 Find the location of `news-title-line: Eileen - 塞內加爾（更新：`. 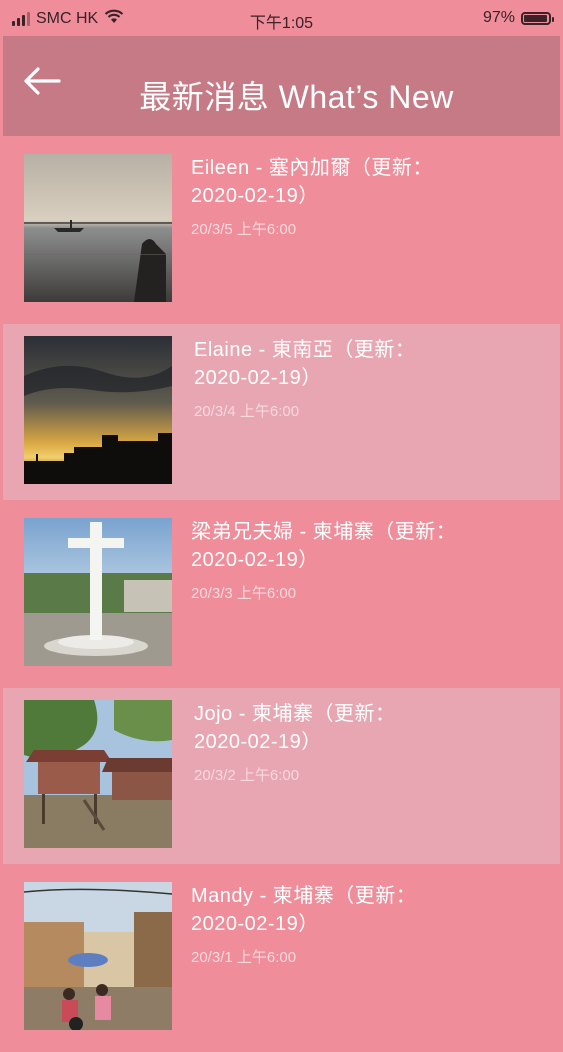

news-title-line: Eileen - 塞內加爾（更新： is located at coordinates (312, 168).